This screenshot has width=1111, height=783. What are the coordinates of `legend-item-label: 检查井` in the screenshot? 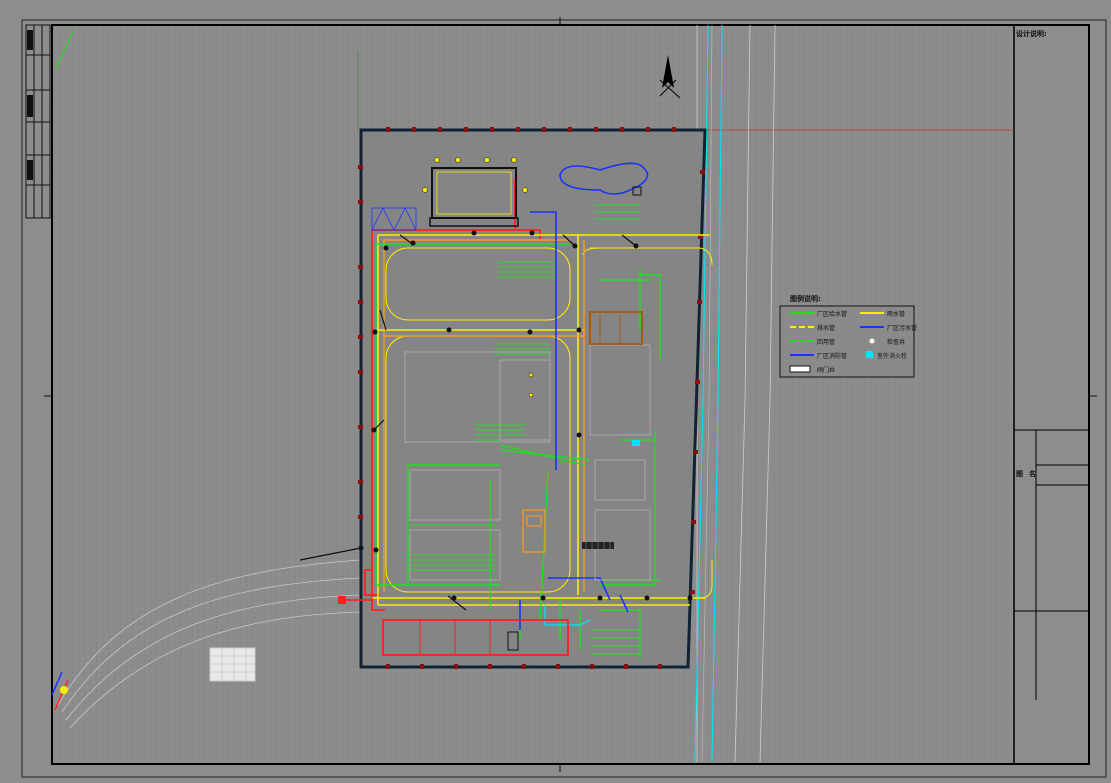 It's located at (896, 342).